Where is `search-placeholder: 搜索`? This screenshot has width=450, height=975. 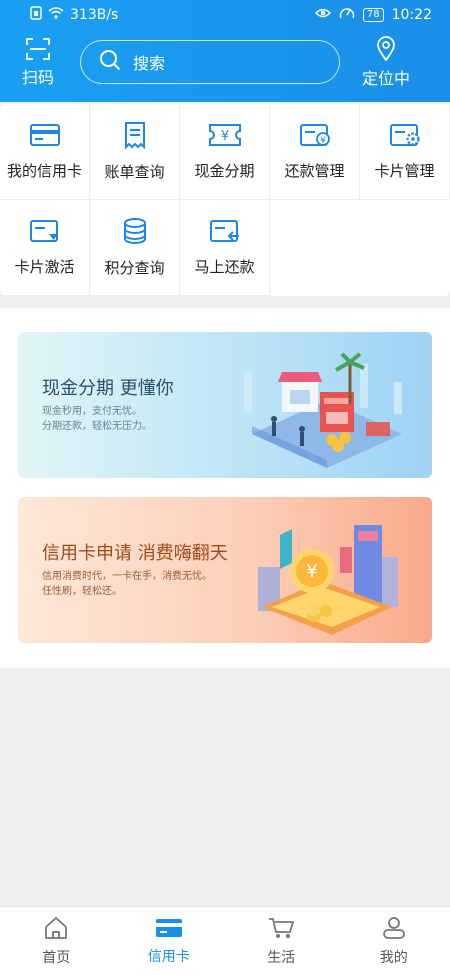
search-placeholder: 搜索 is located at coordinates (149, 63).